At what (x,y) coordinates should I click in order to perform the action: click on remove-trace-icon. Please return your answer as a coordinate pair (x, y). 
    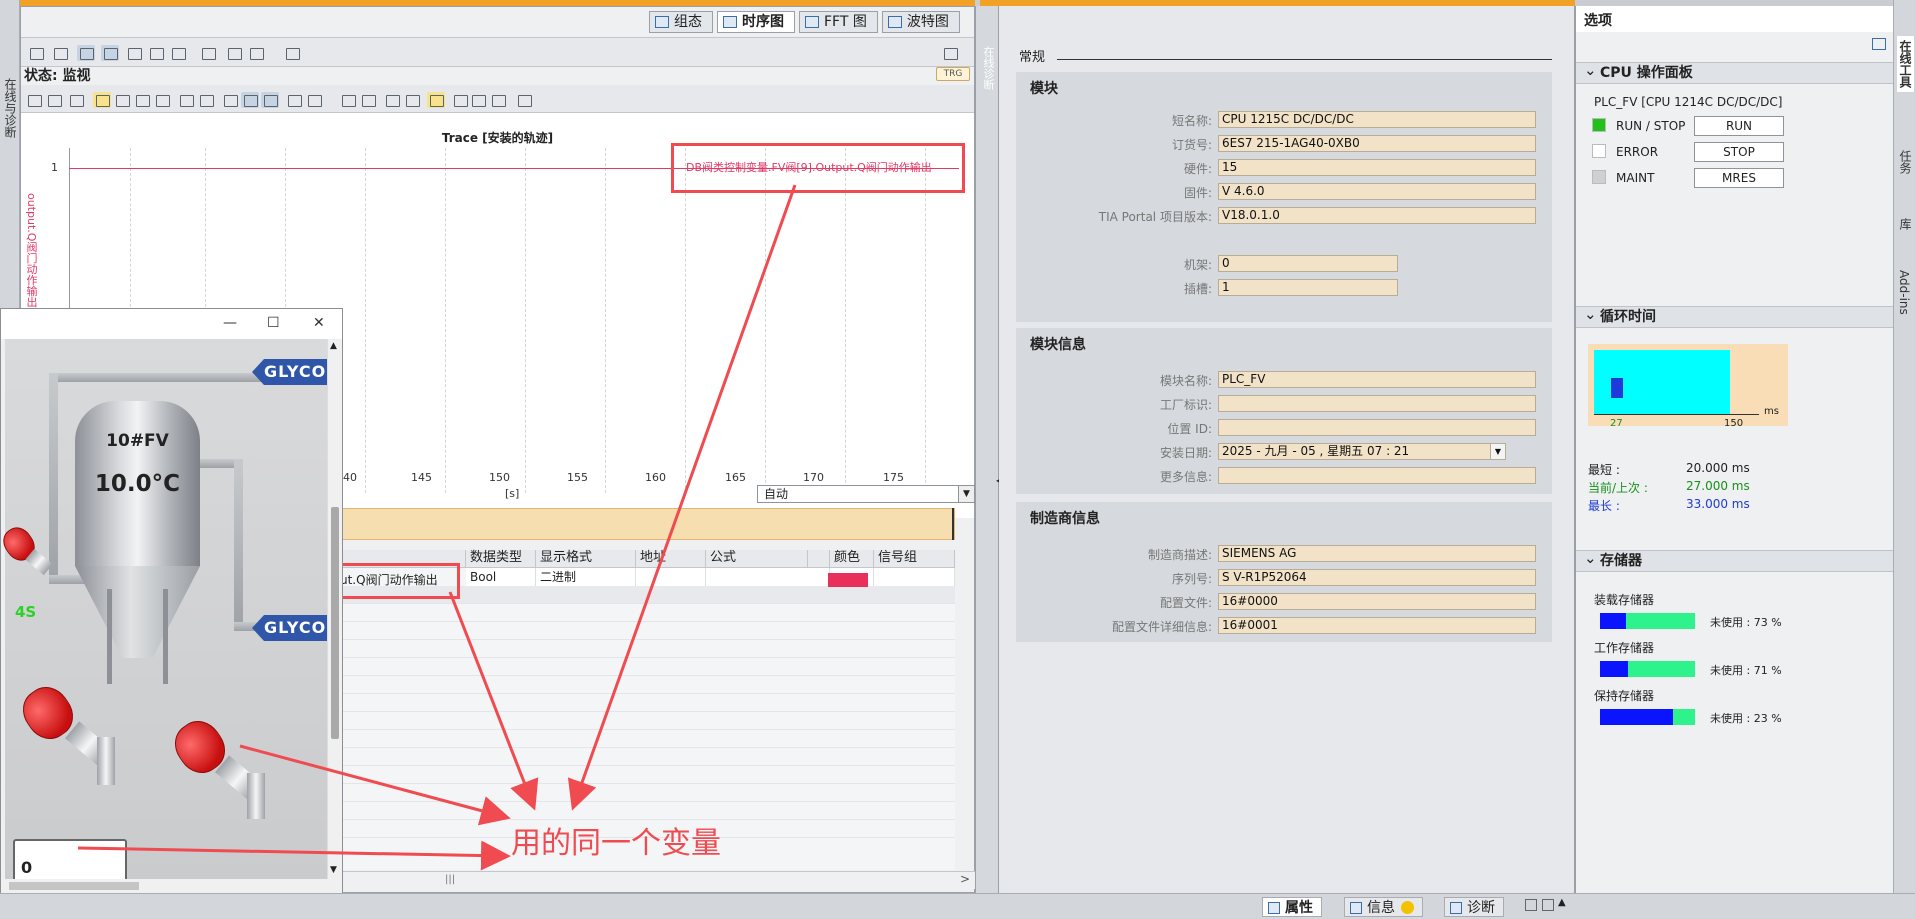
    Looking at the image, I should click on (156, 53).